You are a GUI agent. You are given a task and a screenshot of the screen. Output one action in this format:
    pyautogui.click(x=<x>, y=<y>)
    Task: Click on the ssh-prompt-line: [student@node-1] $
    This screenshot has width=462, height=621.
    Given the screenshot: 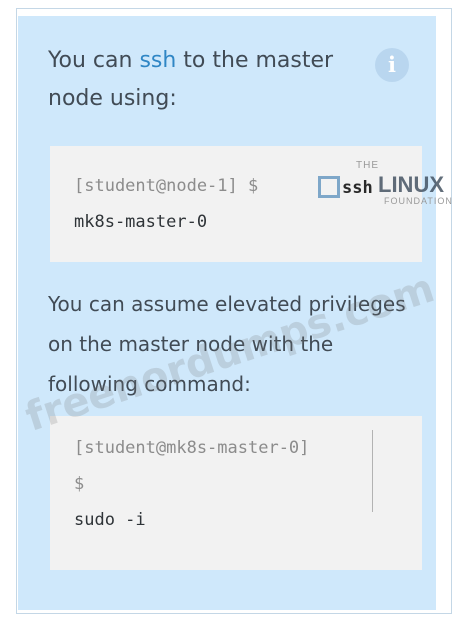 What is the action you would take?
    pyautogui.click(x=166, y=186)
    